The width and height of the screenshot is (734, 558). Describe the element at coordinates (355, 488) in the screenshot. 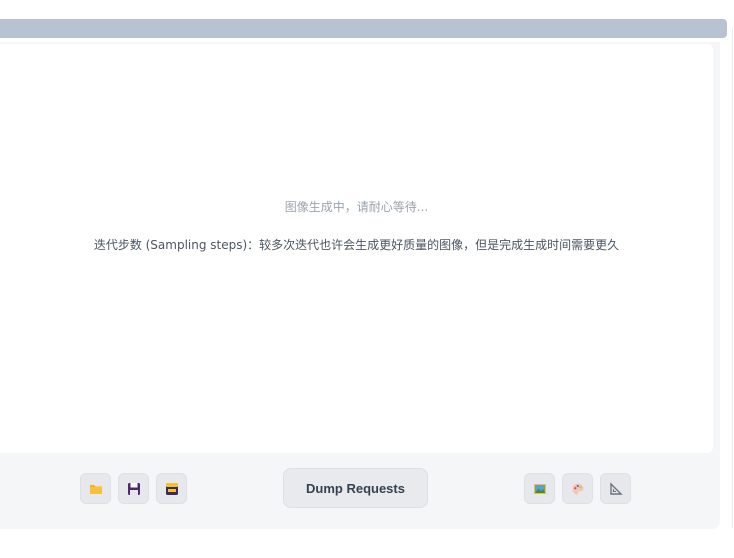

I see `dump-requests-button: Dump Requests` at that location.